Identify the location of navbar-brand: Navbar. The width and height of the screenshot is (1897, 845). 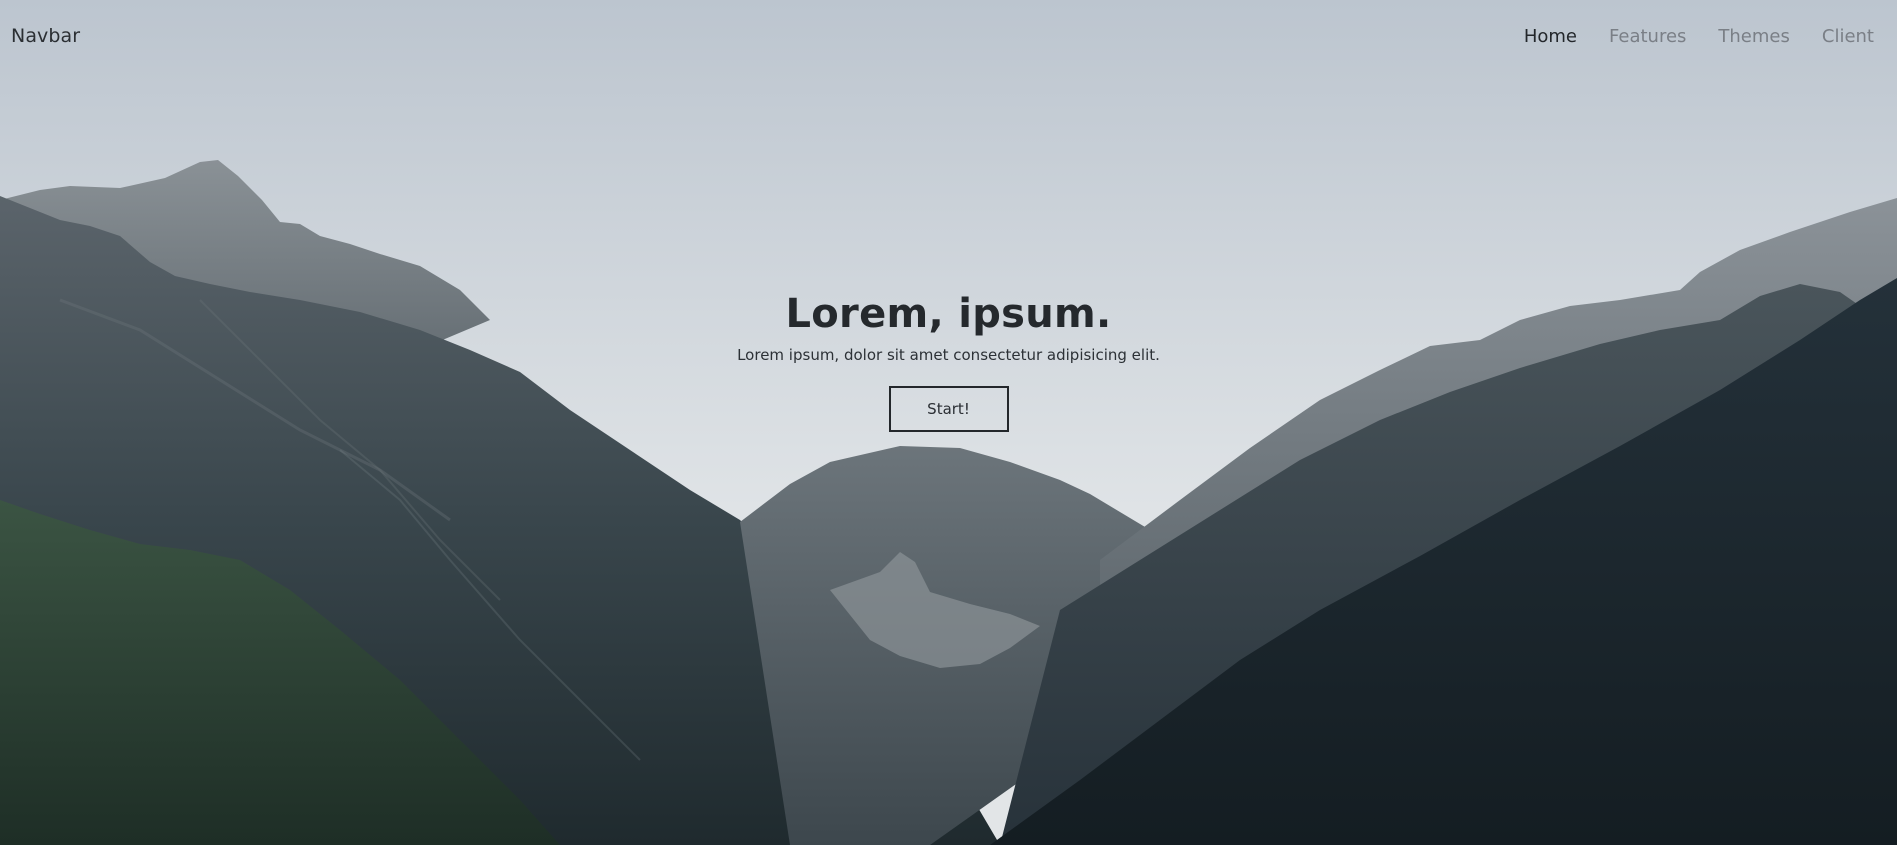
(45, 36).